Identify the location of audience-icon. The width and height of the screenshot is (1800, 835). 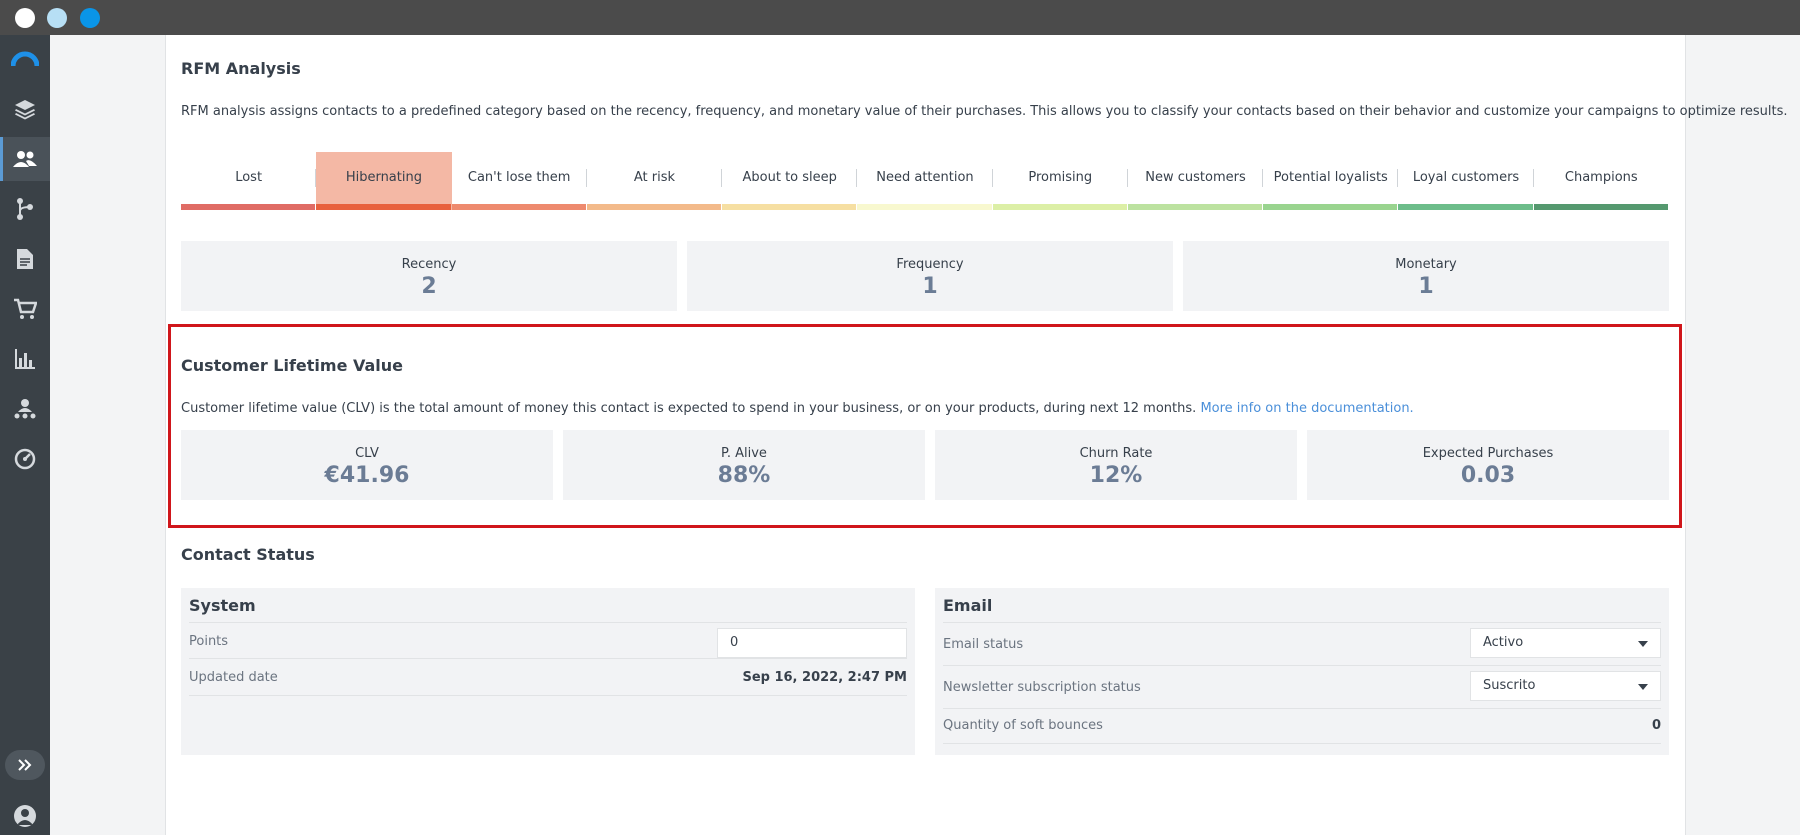
(25, 409).